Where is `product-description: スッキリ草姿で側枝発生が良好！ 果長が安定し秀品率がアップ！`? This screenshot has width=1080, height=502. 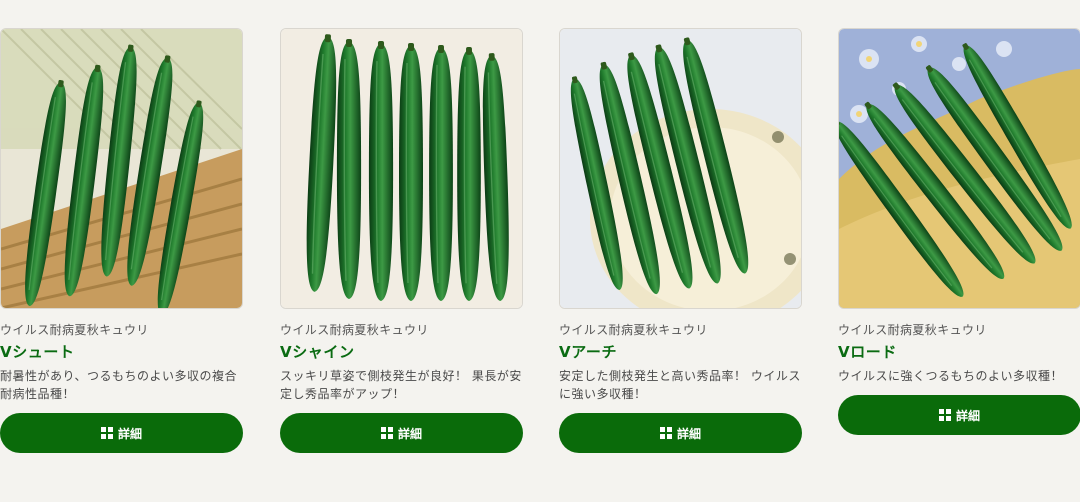
product-description: スッキリ草姿で側枝発生が良好！ 果長が安定し秀品率がアップ！ is located at coordinates (401, 385).